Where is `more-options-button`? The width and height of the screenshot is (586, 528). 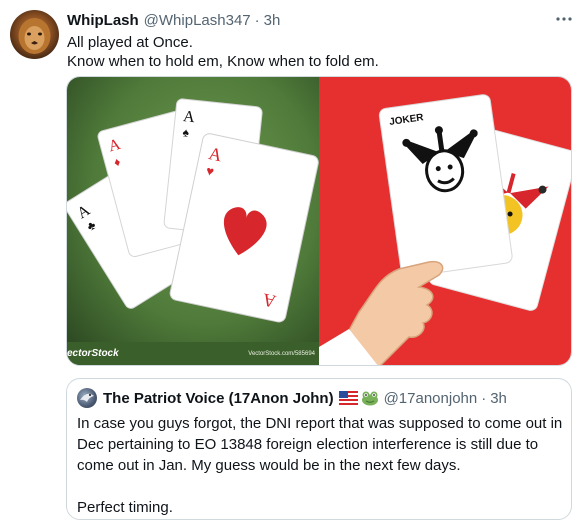
more-options-button is located at coordinates (564, 19).